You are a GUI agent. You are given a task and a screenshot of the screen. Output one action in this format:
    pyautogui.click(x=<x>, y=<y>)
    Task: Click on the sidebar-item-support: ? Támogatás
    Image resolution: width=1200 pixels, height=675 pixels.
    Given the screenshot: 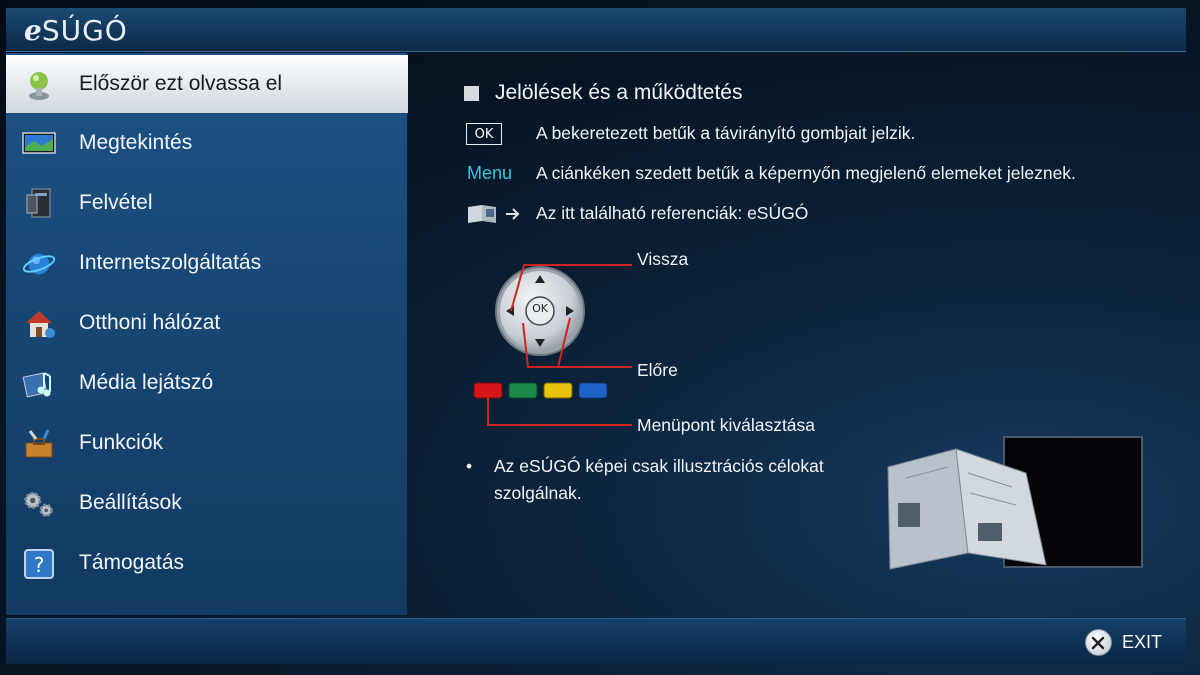 What is the action you would take?
    pyautogui.click(x=207, y=563)
    